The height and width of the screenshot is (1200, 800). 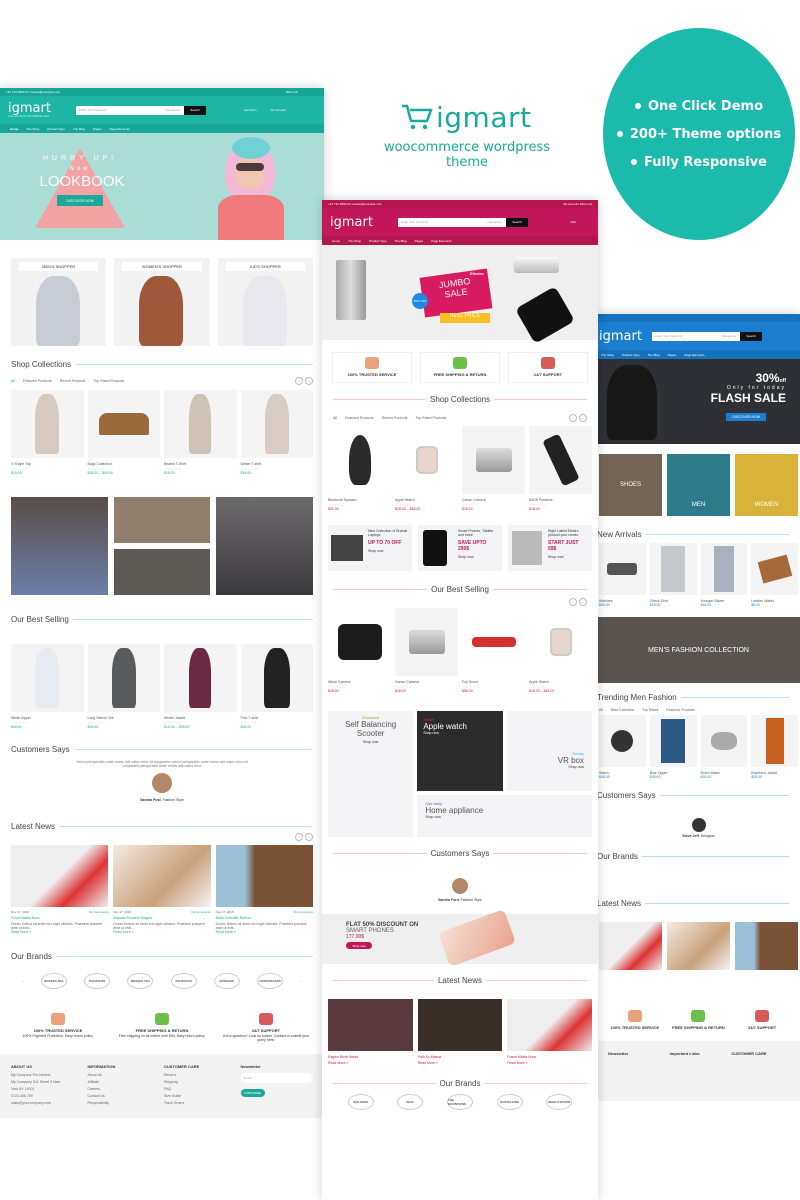 I want to click on brand-logo: SEAL, so click(x=410, y=1102).